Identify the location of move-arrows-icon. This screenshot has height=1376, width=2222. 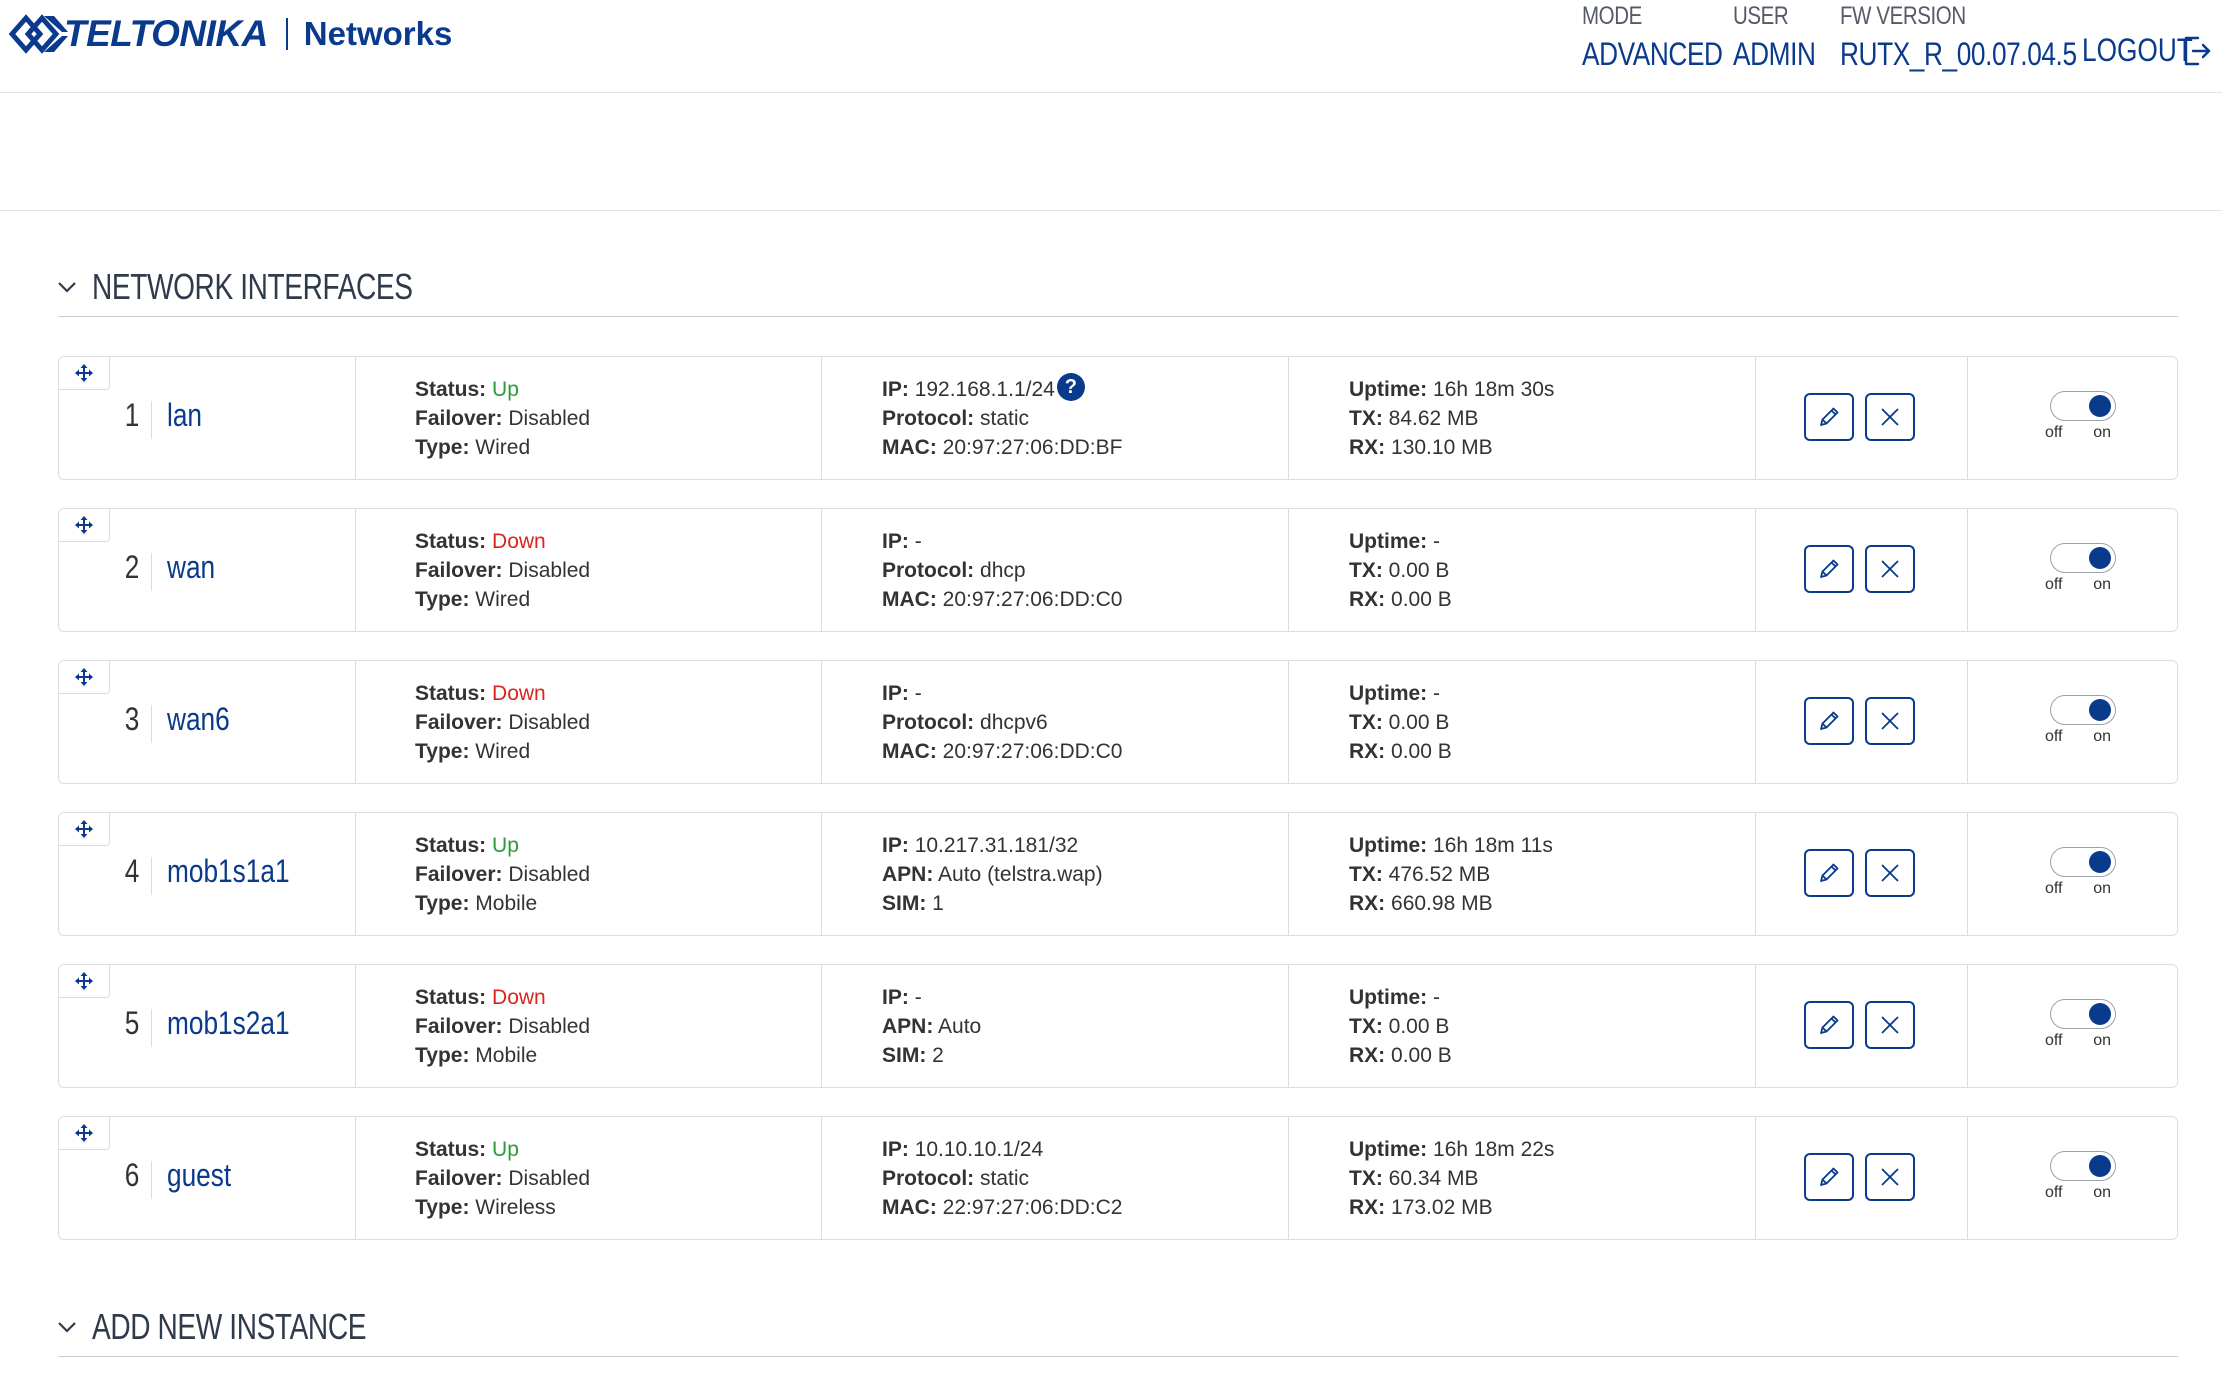
(84, 981).